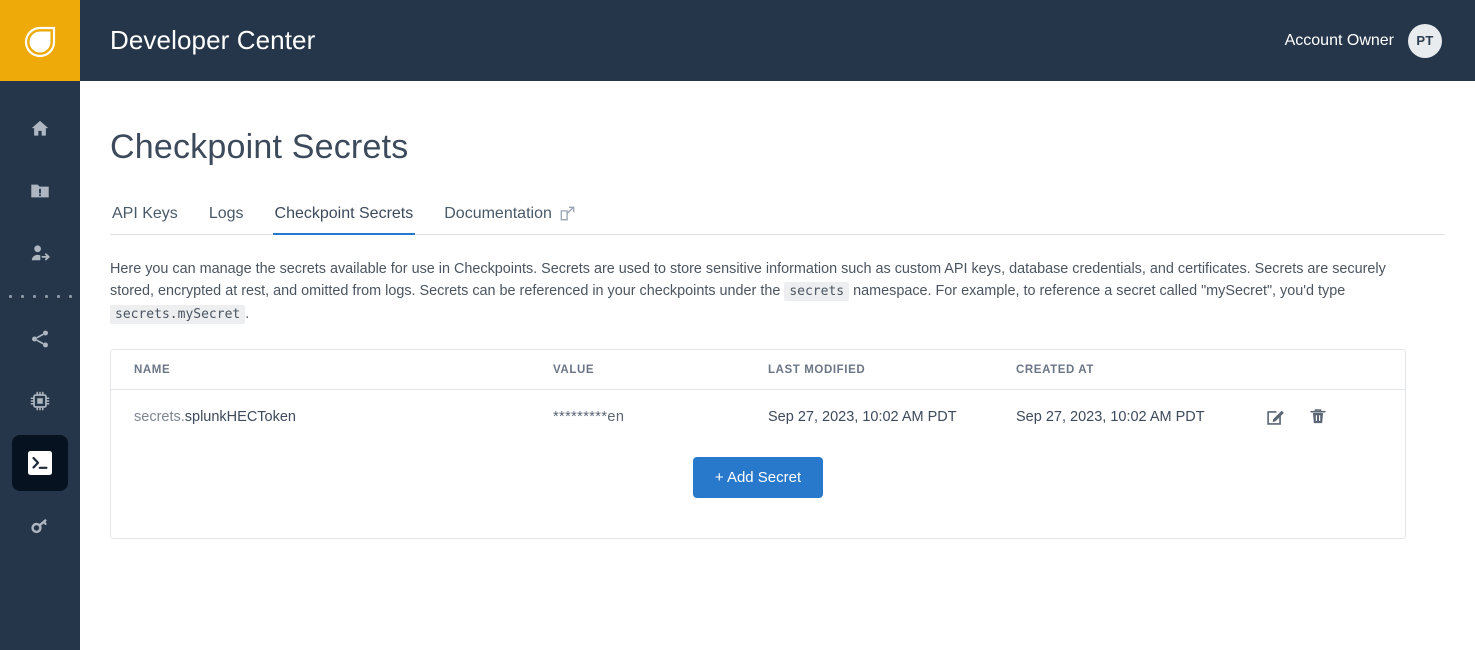 The height and width of the screenshot is (650, 1475). What do you see at coordinates (498, 213) in the screenshot?
I see `tab-label: Documentation` at bounding box center [498, 213].